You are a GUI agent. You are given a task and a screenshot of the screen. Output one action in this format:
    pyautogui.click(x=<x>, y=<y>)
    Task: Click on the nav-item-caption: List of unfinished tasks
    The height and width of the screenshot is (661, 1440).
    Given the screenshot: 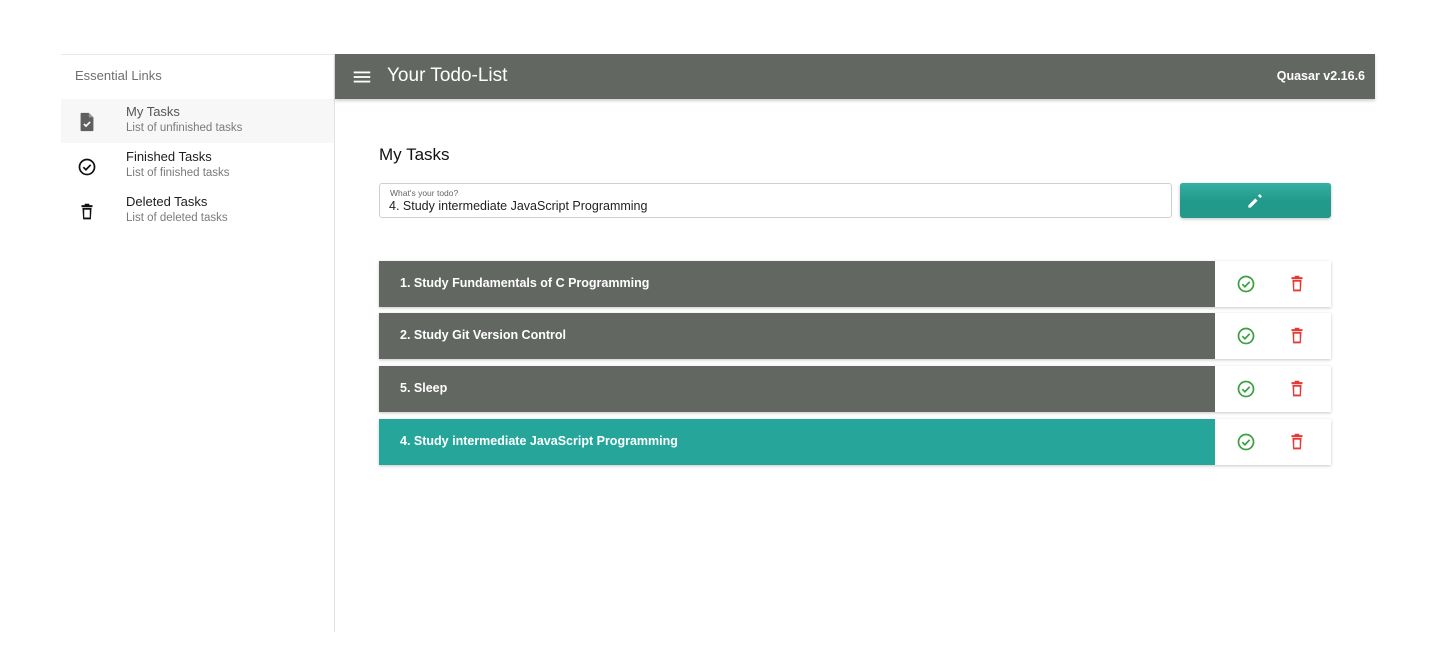 What is the action you would take?
    pyautogui.click(x=184, y=128)
    